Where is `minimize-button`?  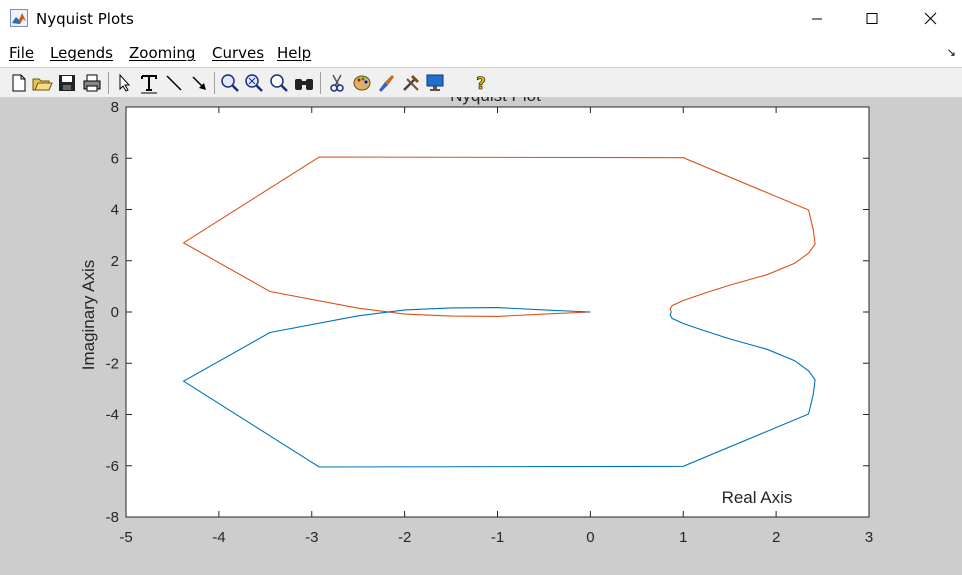
minimize-button is located at coordinates (817, 19).